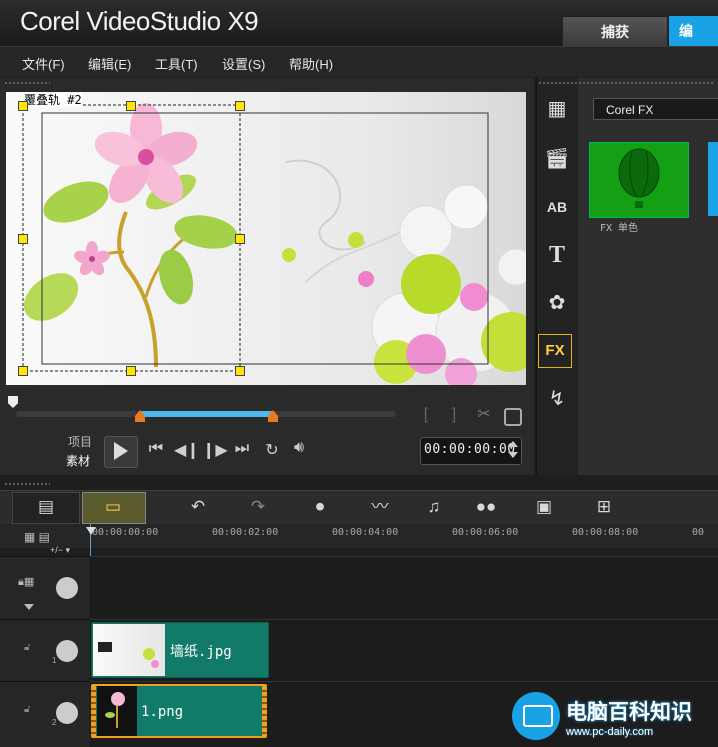 This screenshot has width=718, height=747. Describe the element at coordinates (118, 699) in the screenshot. I see `thumb-flower` at that location.